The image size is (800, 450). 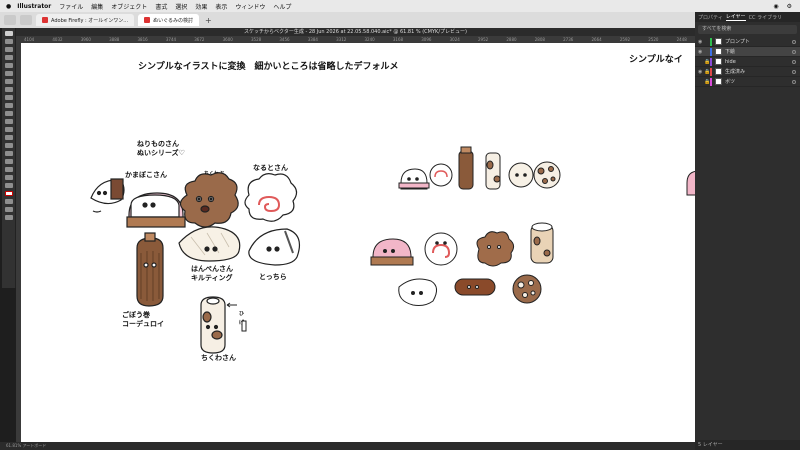 I want to click on direct-selection-tool-icon, so click(x=8, y=41).